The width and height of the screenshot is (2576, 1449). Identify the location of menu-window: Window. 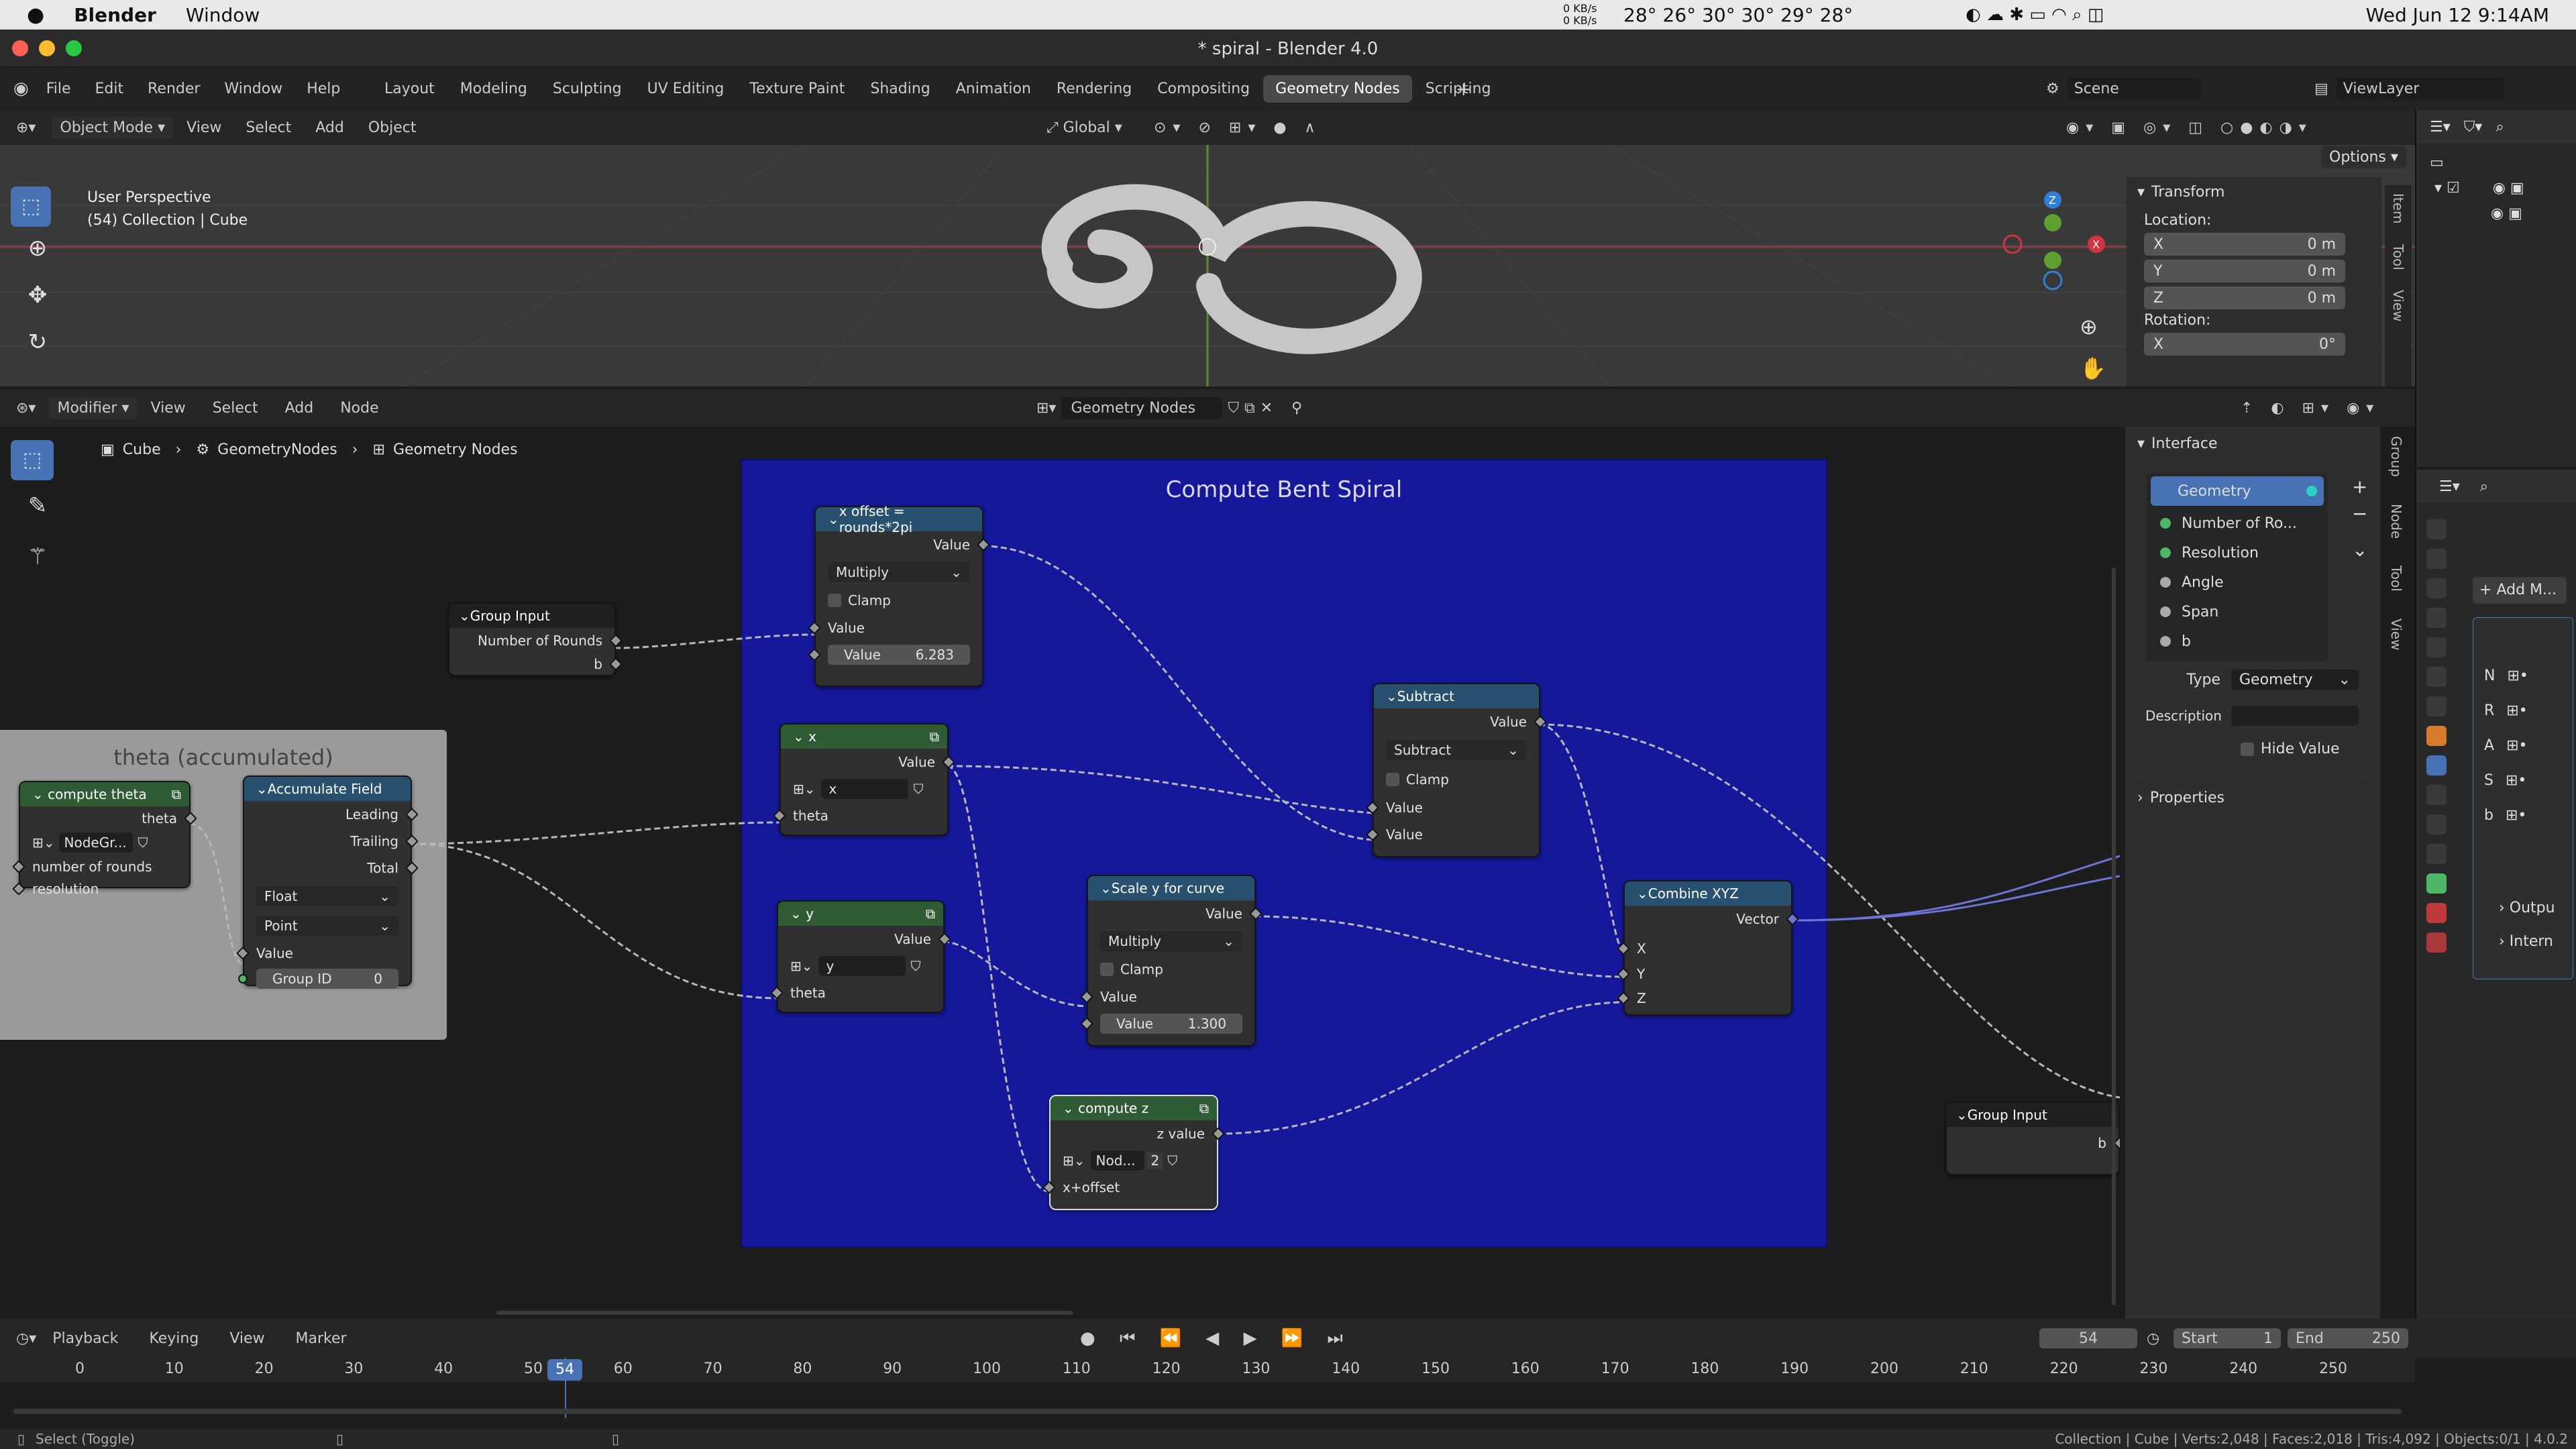
(253, 88).